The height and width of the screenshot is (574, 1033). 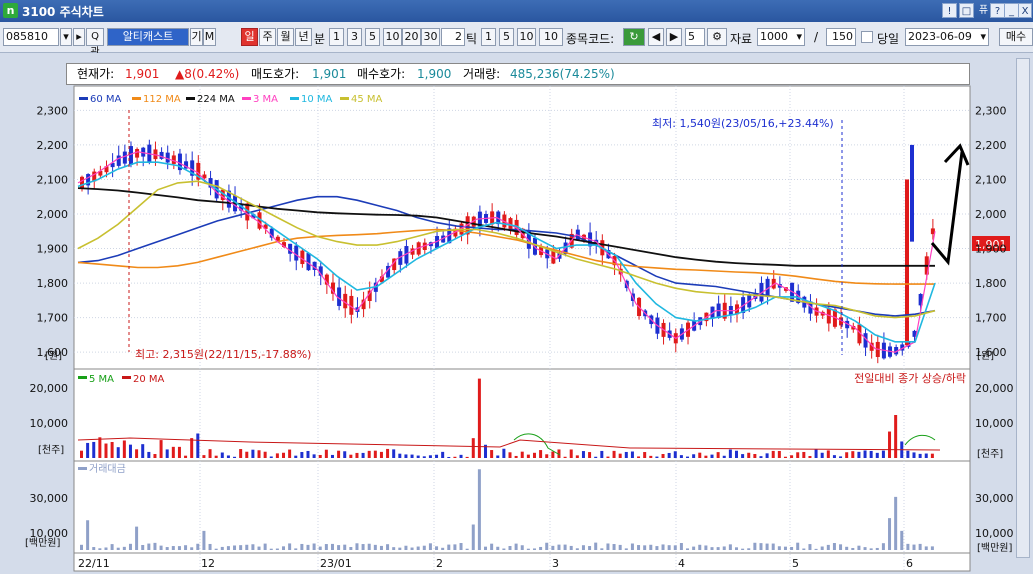 I want to click on amount-plot-area, so click(x=522, y=507).